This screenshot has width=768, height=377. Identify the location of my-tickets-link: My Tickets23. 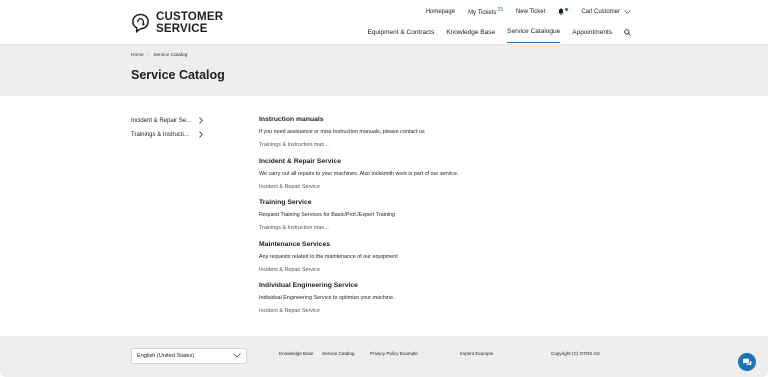
(485, 11).